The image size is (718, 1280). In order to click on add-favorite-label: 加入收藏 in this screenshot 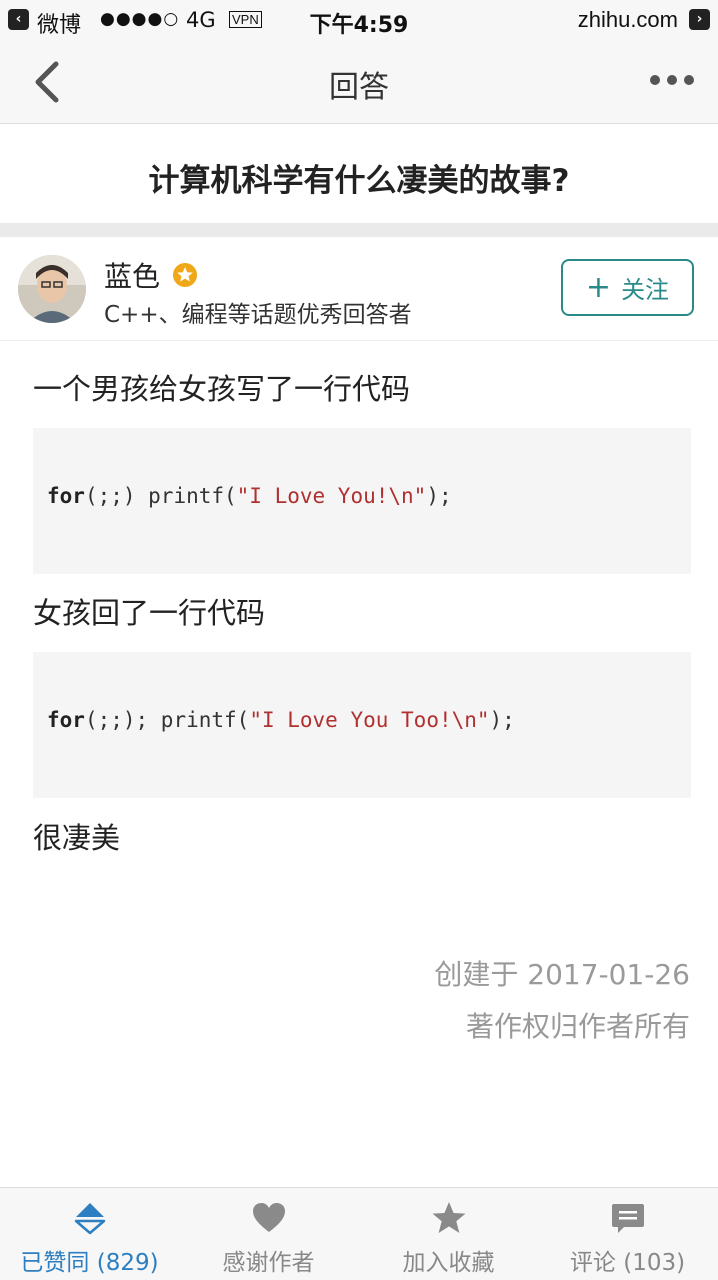, I will do `click(448, 1263)`.